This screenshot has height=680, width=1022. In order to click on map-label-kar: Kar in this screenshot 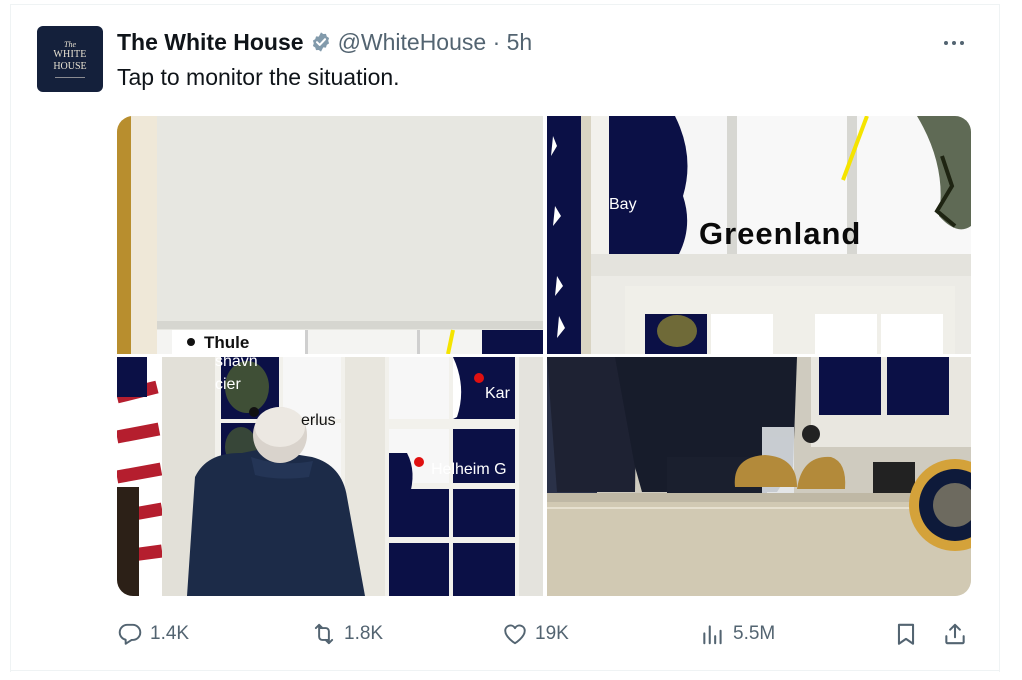, I will do `click(498, 393)`.